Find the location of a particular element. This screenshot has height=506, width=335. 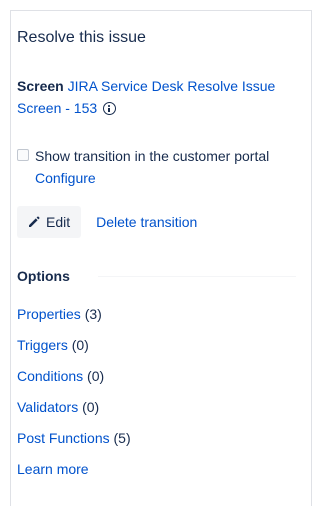

post-functions-link: Post Functions is located at coordinates (63, 438).